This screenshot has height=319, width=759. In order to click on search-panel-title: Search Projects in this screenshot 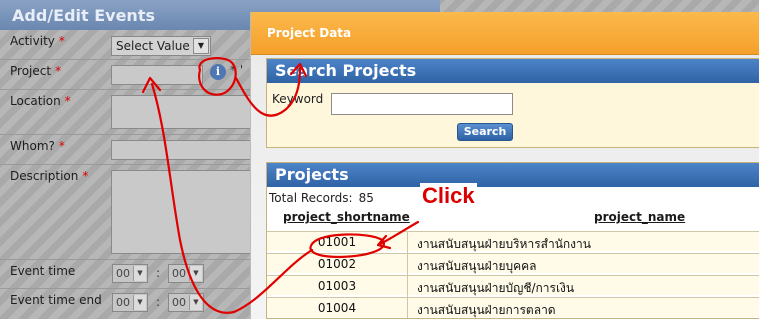, I will do `click(513, 71)`.